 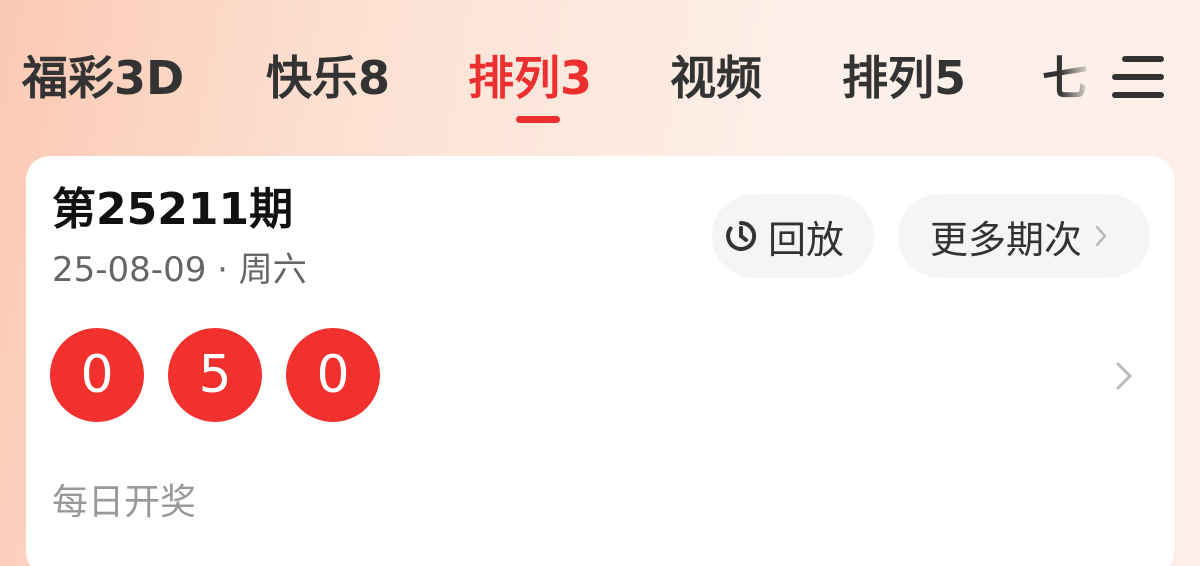 What do you see at coordinates (328, 78) in the screenshot?
I see `tab-kuaile-8: 快乐8` at bounding box center [328, 78].